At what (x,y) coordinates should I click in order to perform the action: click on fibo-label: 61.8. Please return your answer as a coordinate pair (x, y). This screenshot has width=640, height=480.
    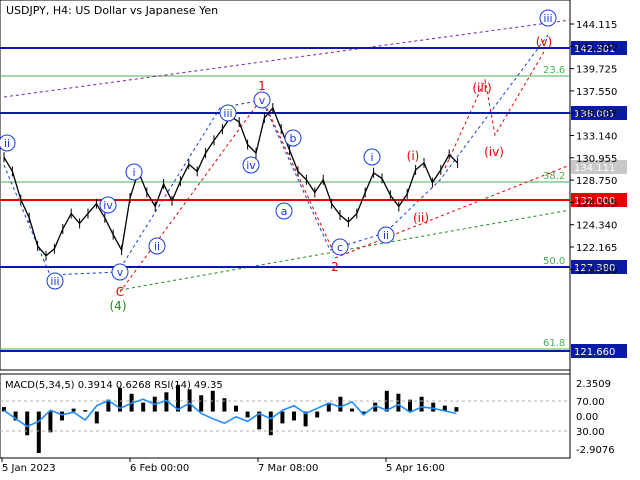
    Looking at the image, I should click on (554, 343).